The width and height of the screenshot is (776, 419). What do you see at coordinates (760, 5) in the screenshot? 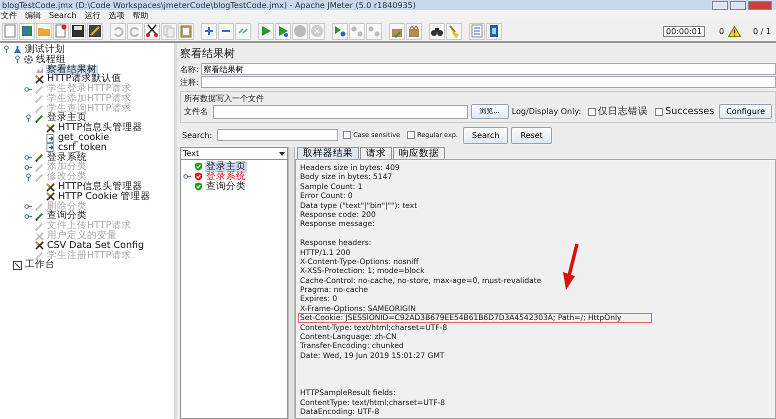
I see `close-button` at bounding box center [760, 5].